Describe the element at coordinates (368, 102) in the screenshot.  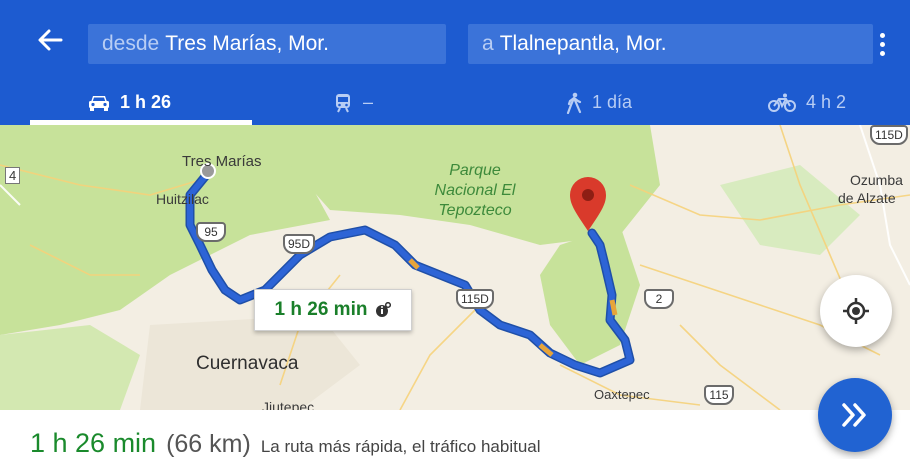
I see `tab-transit-label: –` at that location.